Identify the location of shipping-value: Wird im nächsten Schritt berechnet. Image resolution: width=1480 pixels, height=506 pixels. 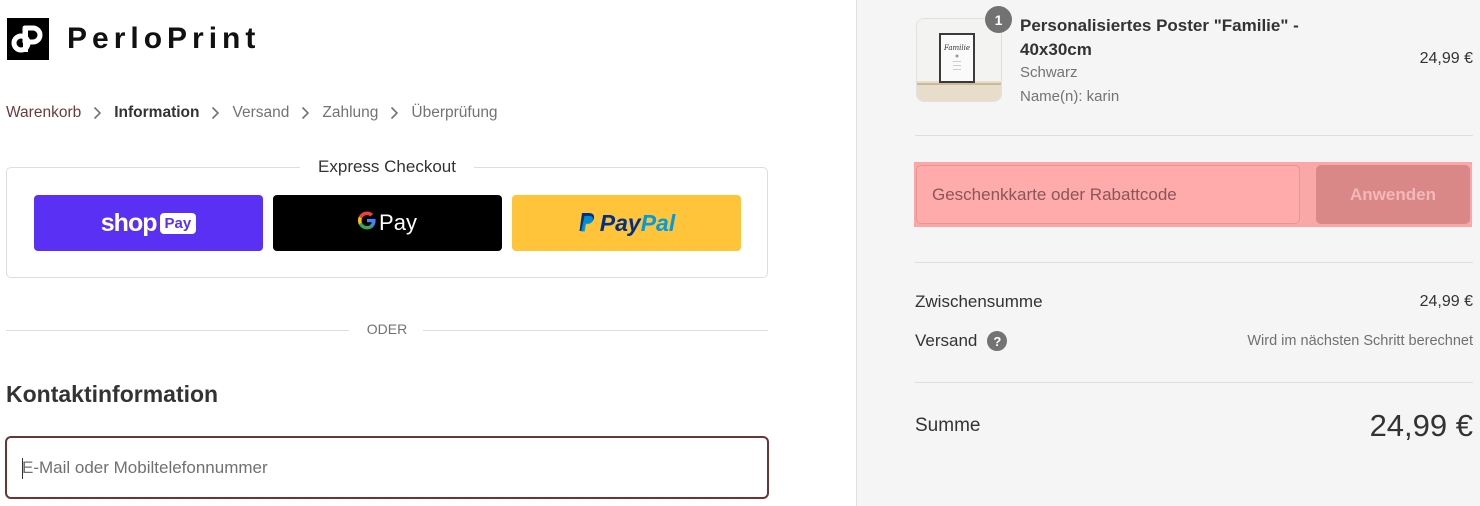
(1360, 341).